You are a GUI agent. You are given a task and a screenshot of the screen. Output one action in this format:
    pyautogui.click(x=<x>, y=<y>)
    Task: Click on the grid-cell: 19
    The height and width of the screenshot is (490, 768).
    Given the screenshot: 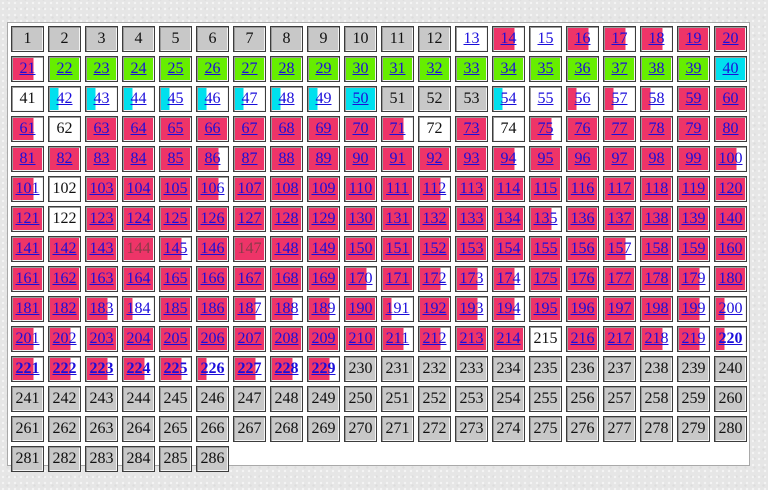 What is the action you would take?
    pyautogui.click(x=693, y=39)
    